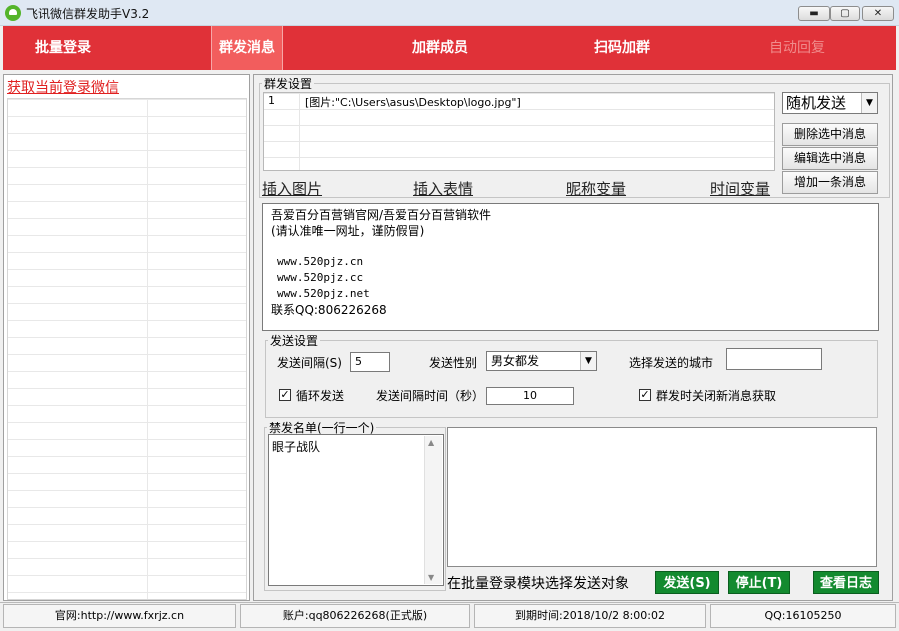 The width and height of the screenshot is (899, 631). What do you see at coordinates (541, 361) in the screenshot?
I see `send-gender-select: 男女都发 ▼` at bounding box center [541, 361].